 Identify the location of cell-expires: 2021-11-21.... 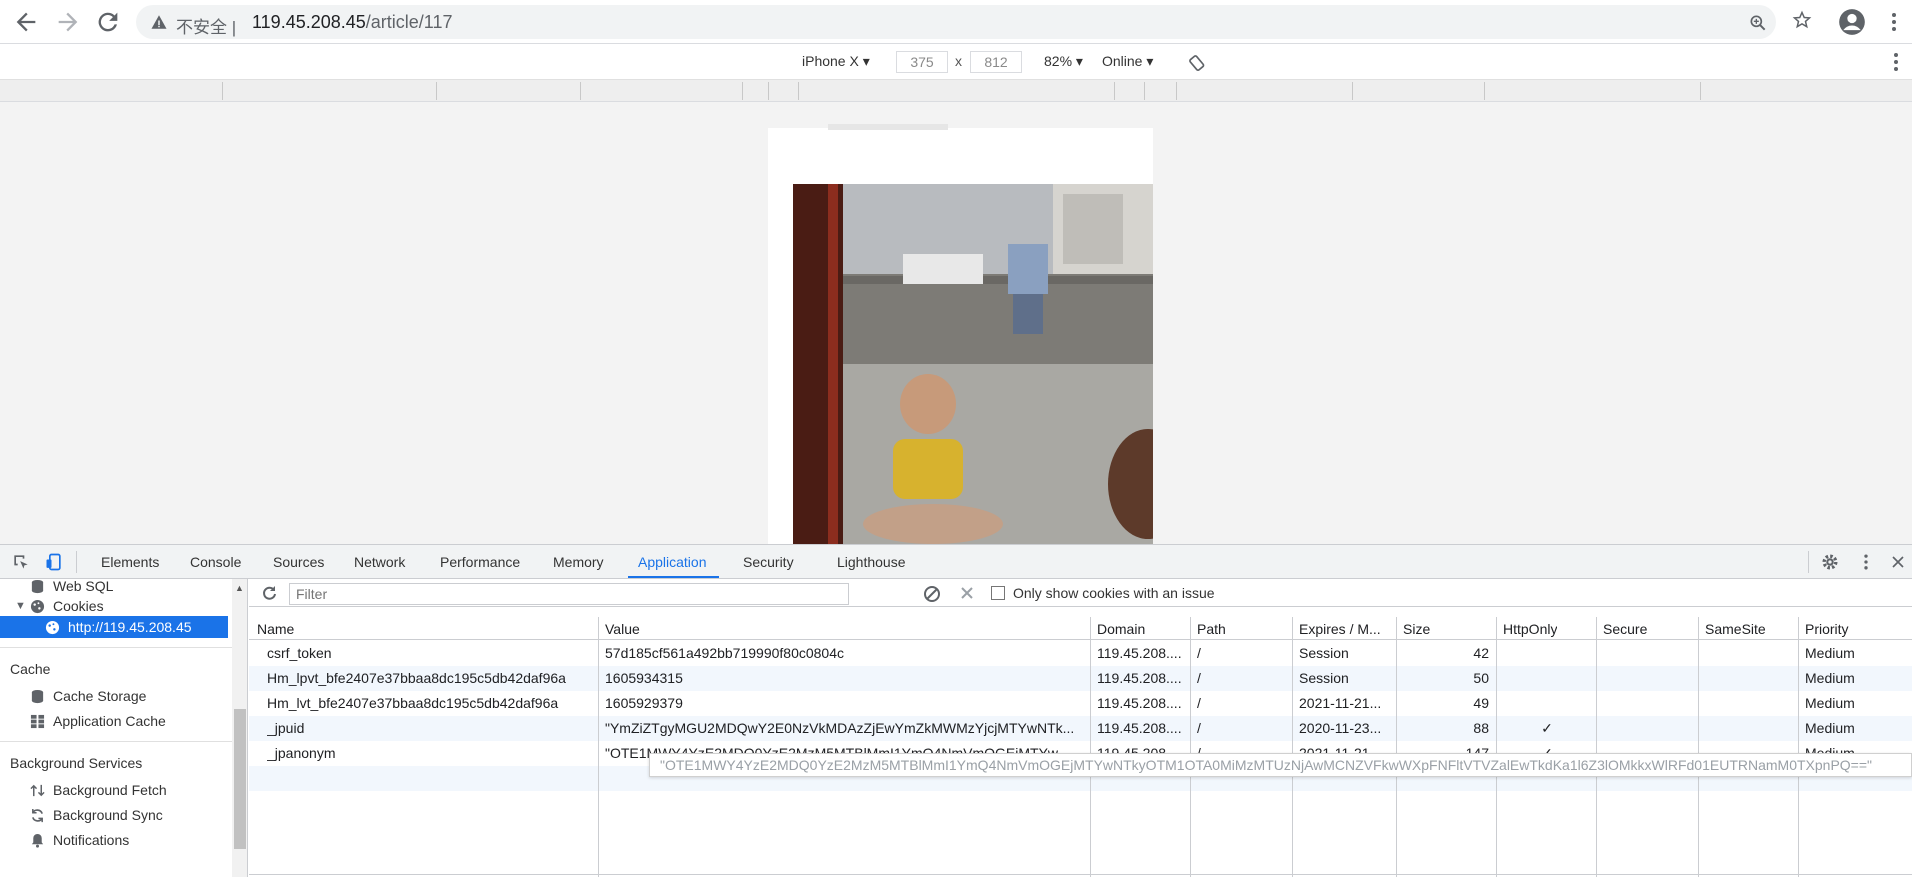
(1340, 703).